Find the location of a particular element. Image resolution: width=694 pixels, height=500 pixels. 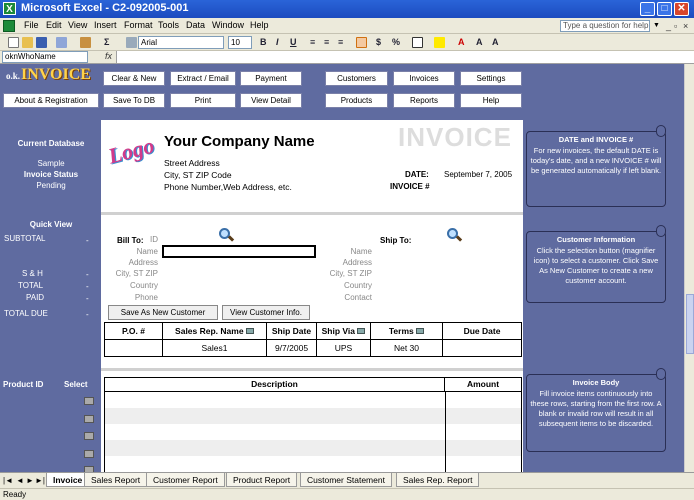

workbook-icon is located at coordinates (9, 26).